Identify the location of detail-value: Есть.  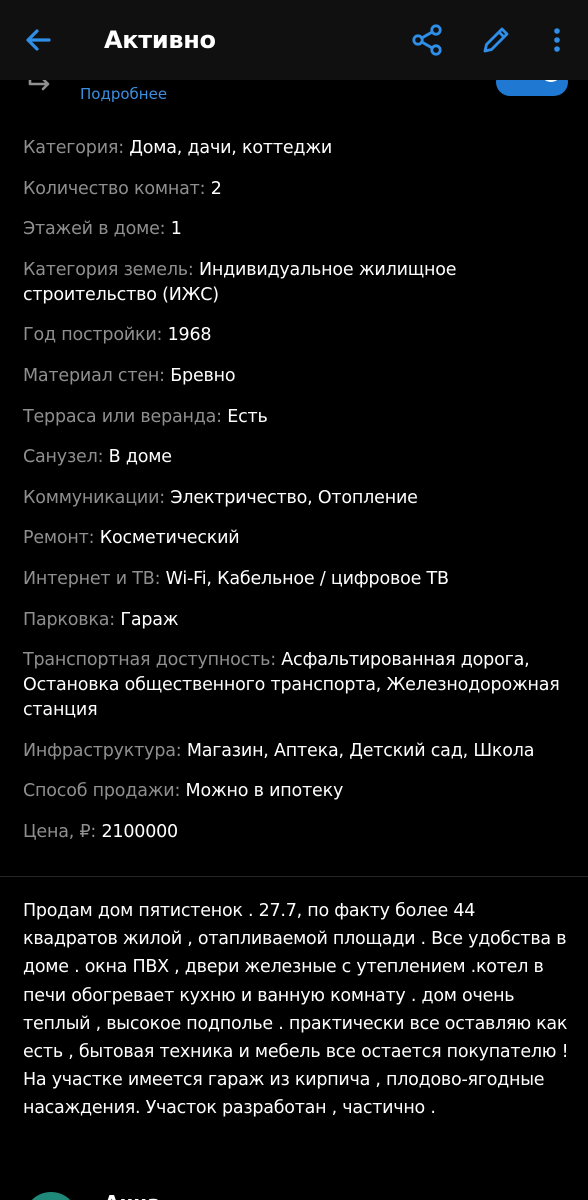
(247, 416).